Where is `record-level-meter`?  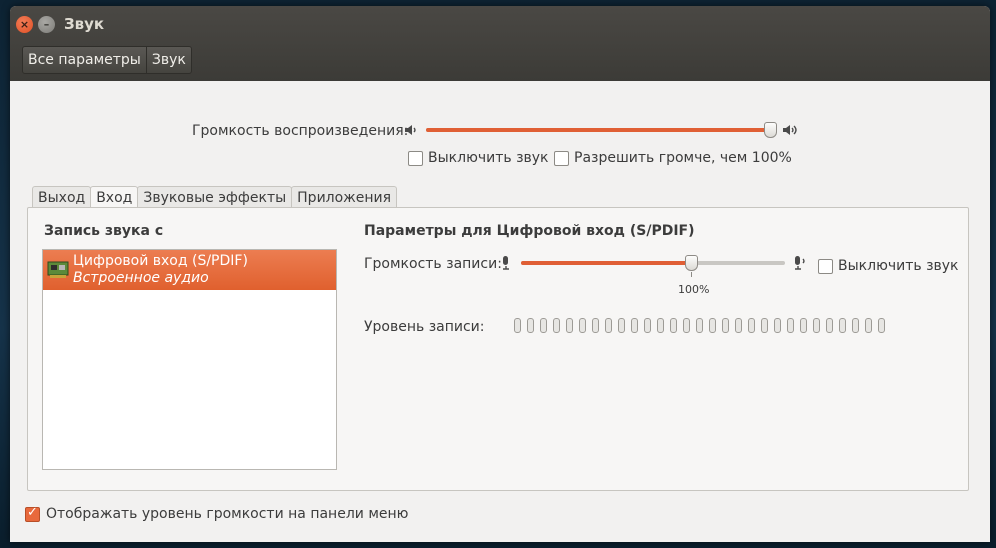 record-level-meter is located at coordinates (699, 325).